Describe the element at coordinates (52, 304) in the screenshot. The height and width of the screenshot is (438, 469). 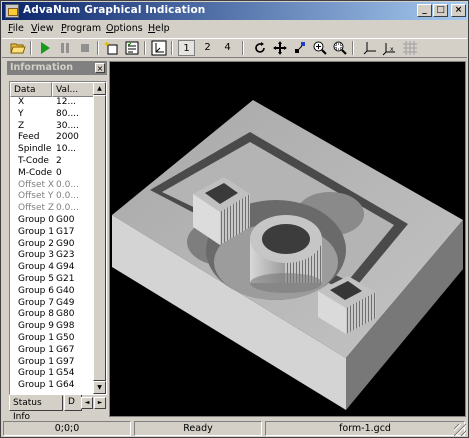
I see `list-item: Group 7 G49` at that location.